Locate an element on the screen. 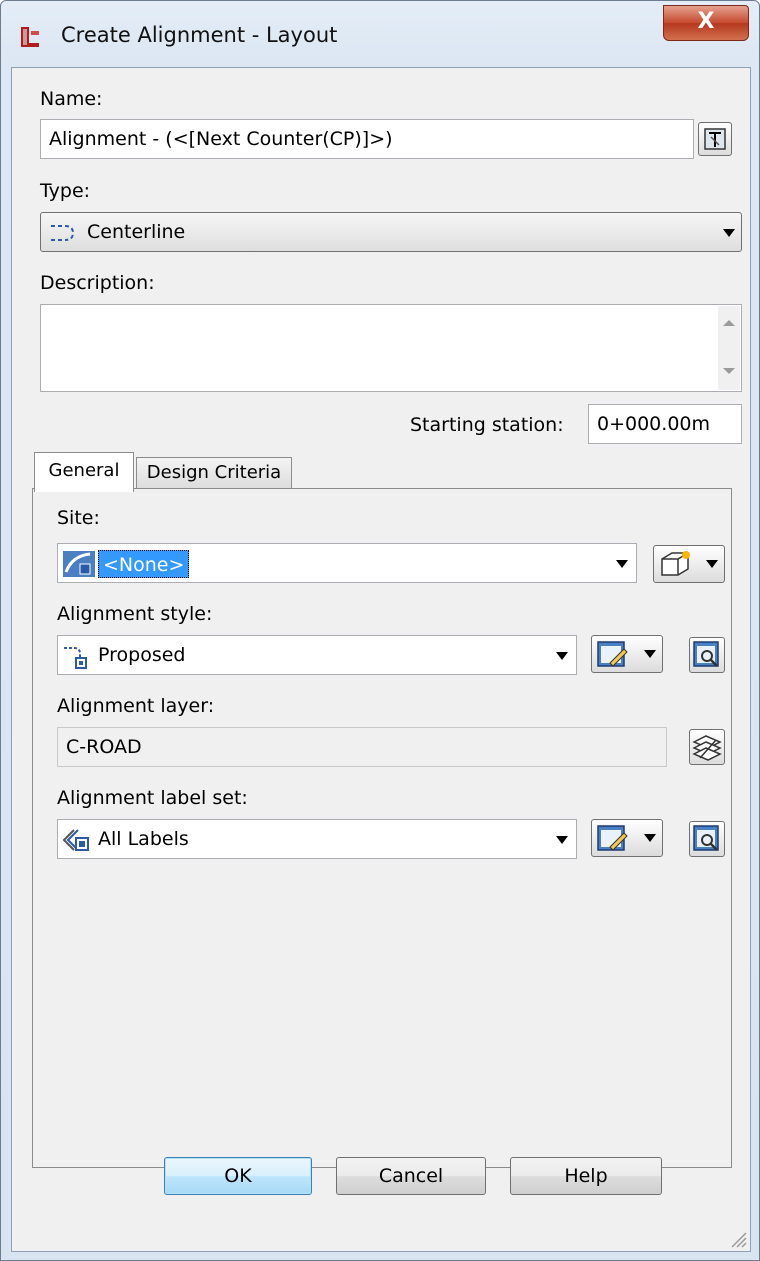 This screenshot has height=1261, width=760. type-label: Type: is located at coordinates (65, 191).